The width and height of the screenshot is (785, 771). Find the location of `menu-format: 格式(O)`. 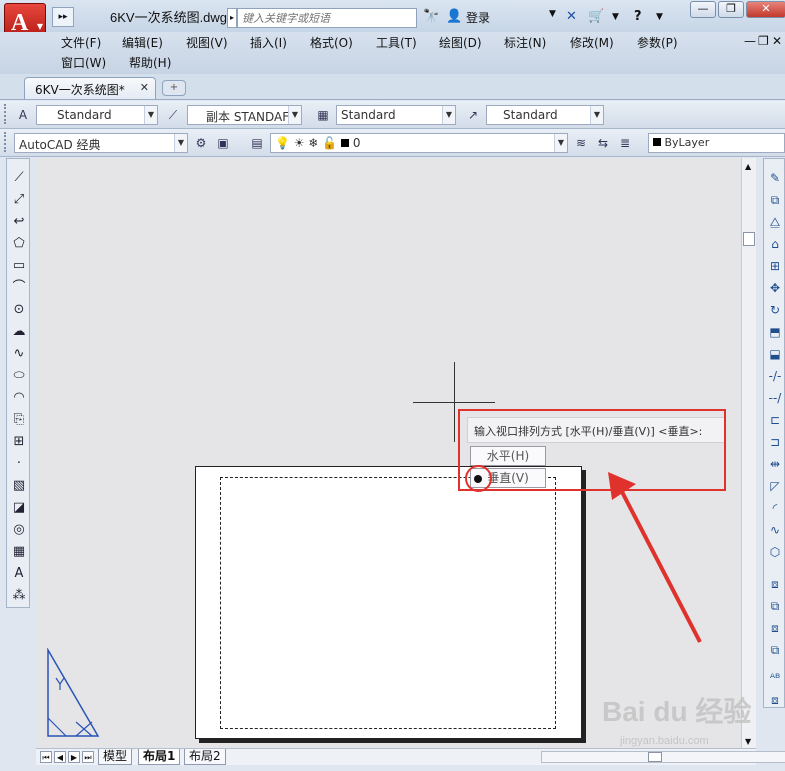

menu-format: 格式(O) is located at coordinates (331, 42).